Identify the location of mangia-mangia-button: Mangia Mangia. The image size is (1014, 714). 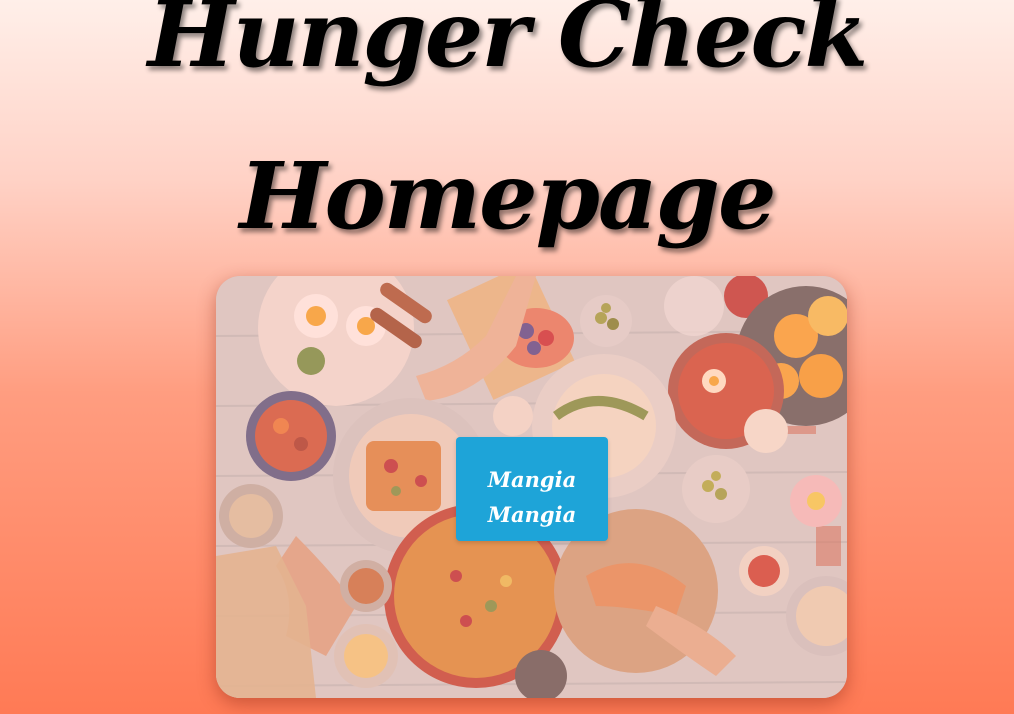
(532, 489).